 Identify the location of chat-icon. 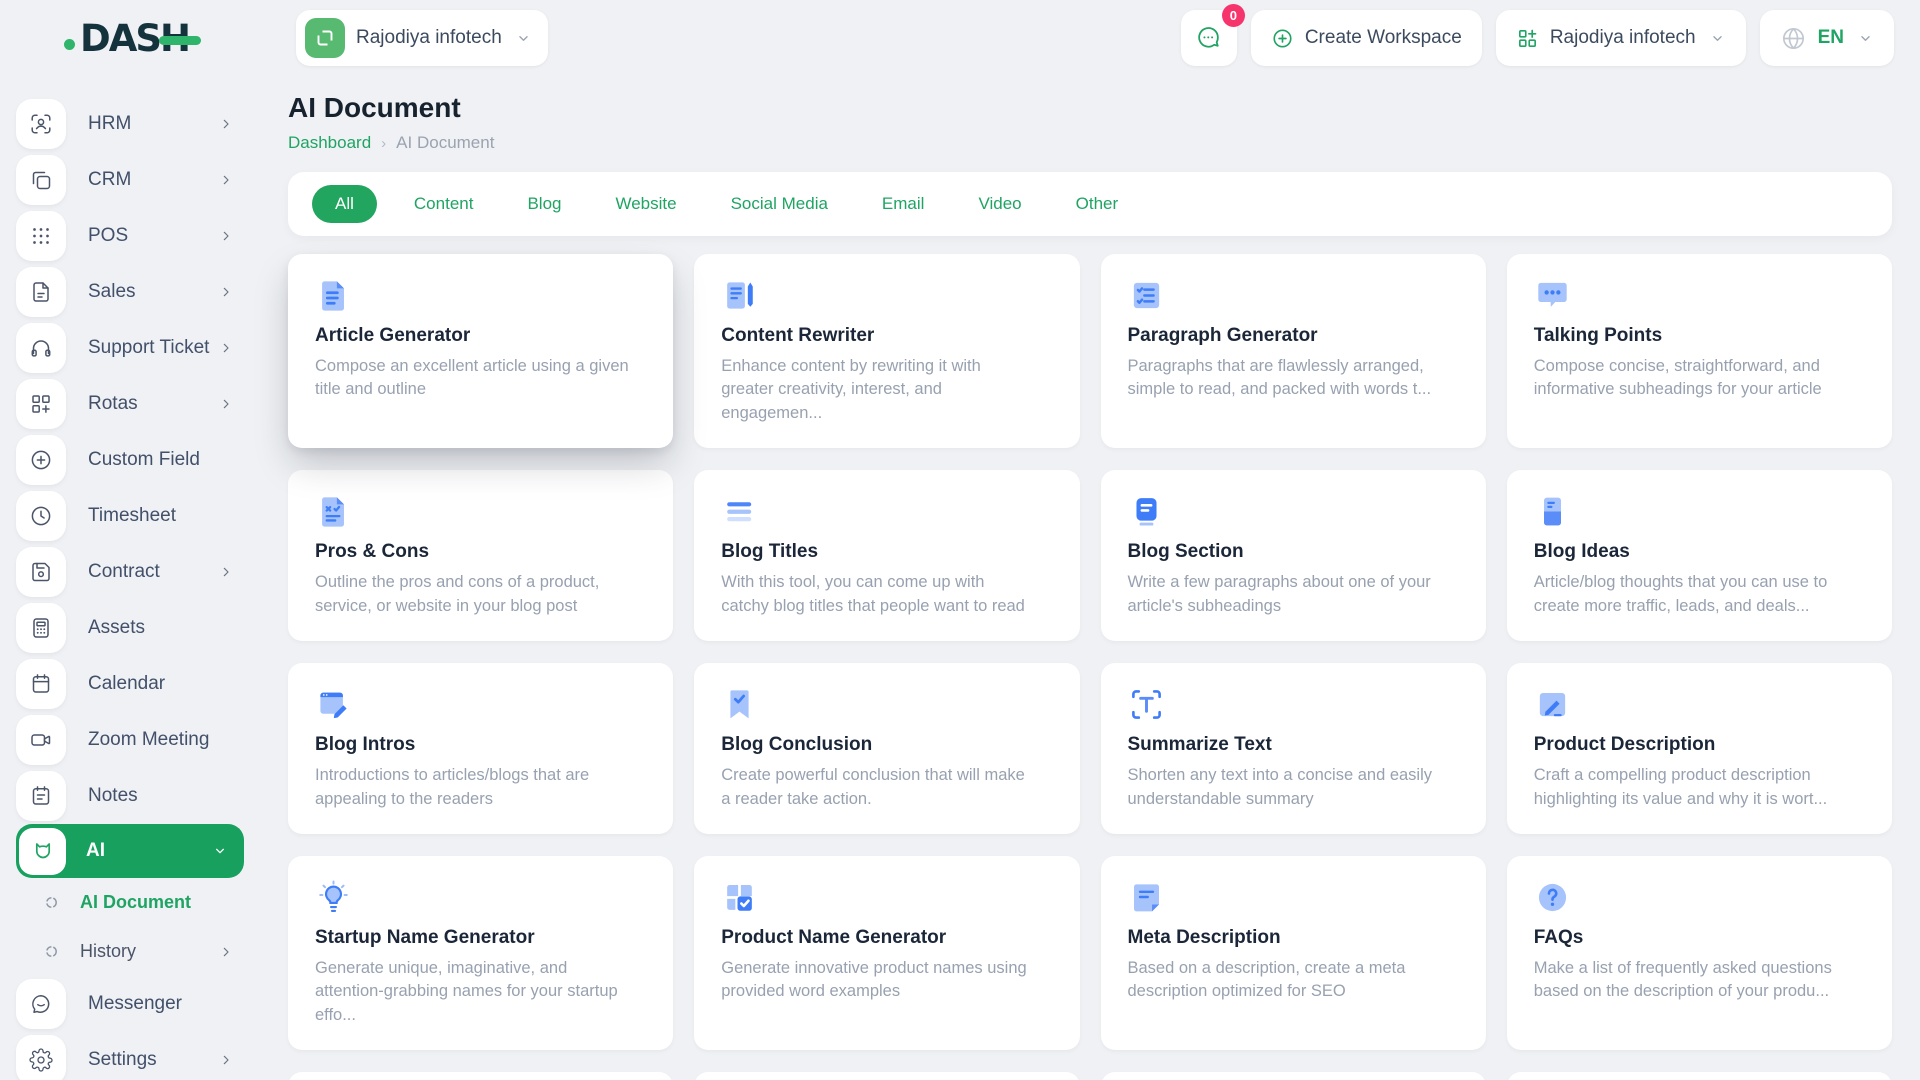
(1208, 38).